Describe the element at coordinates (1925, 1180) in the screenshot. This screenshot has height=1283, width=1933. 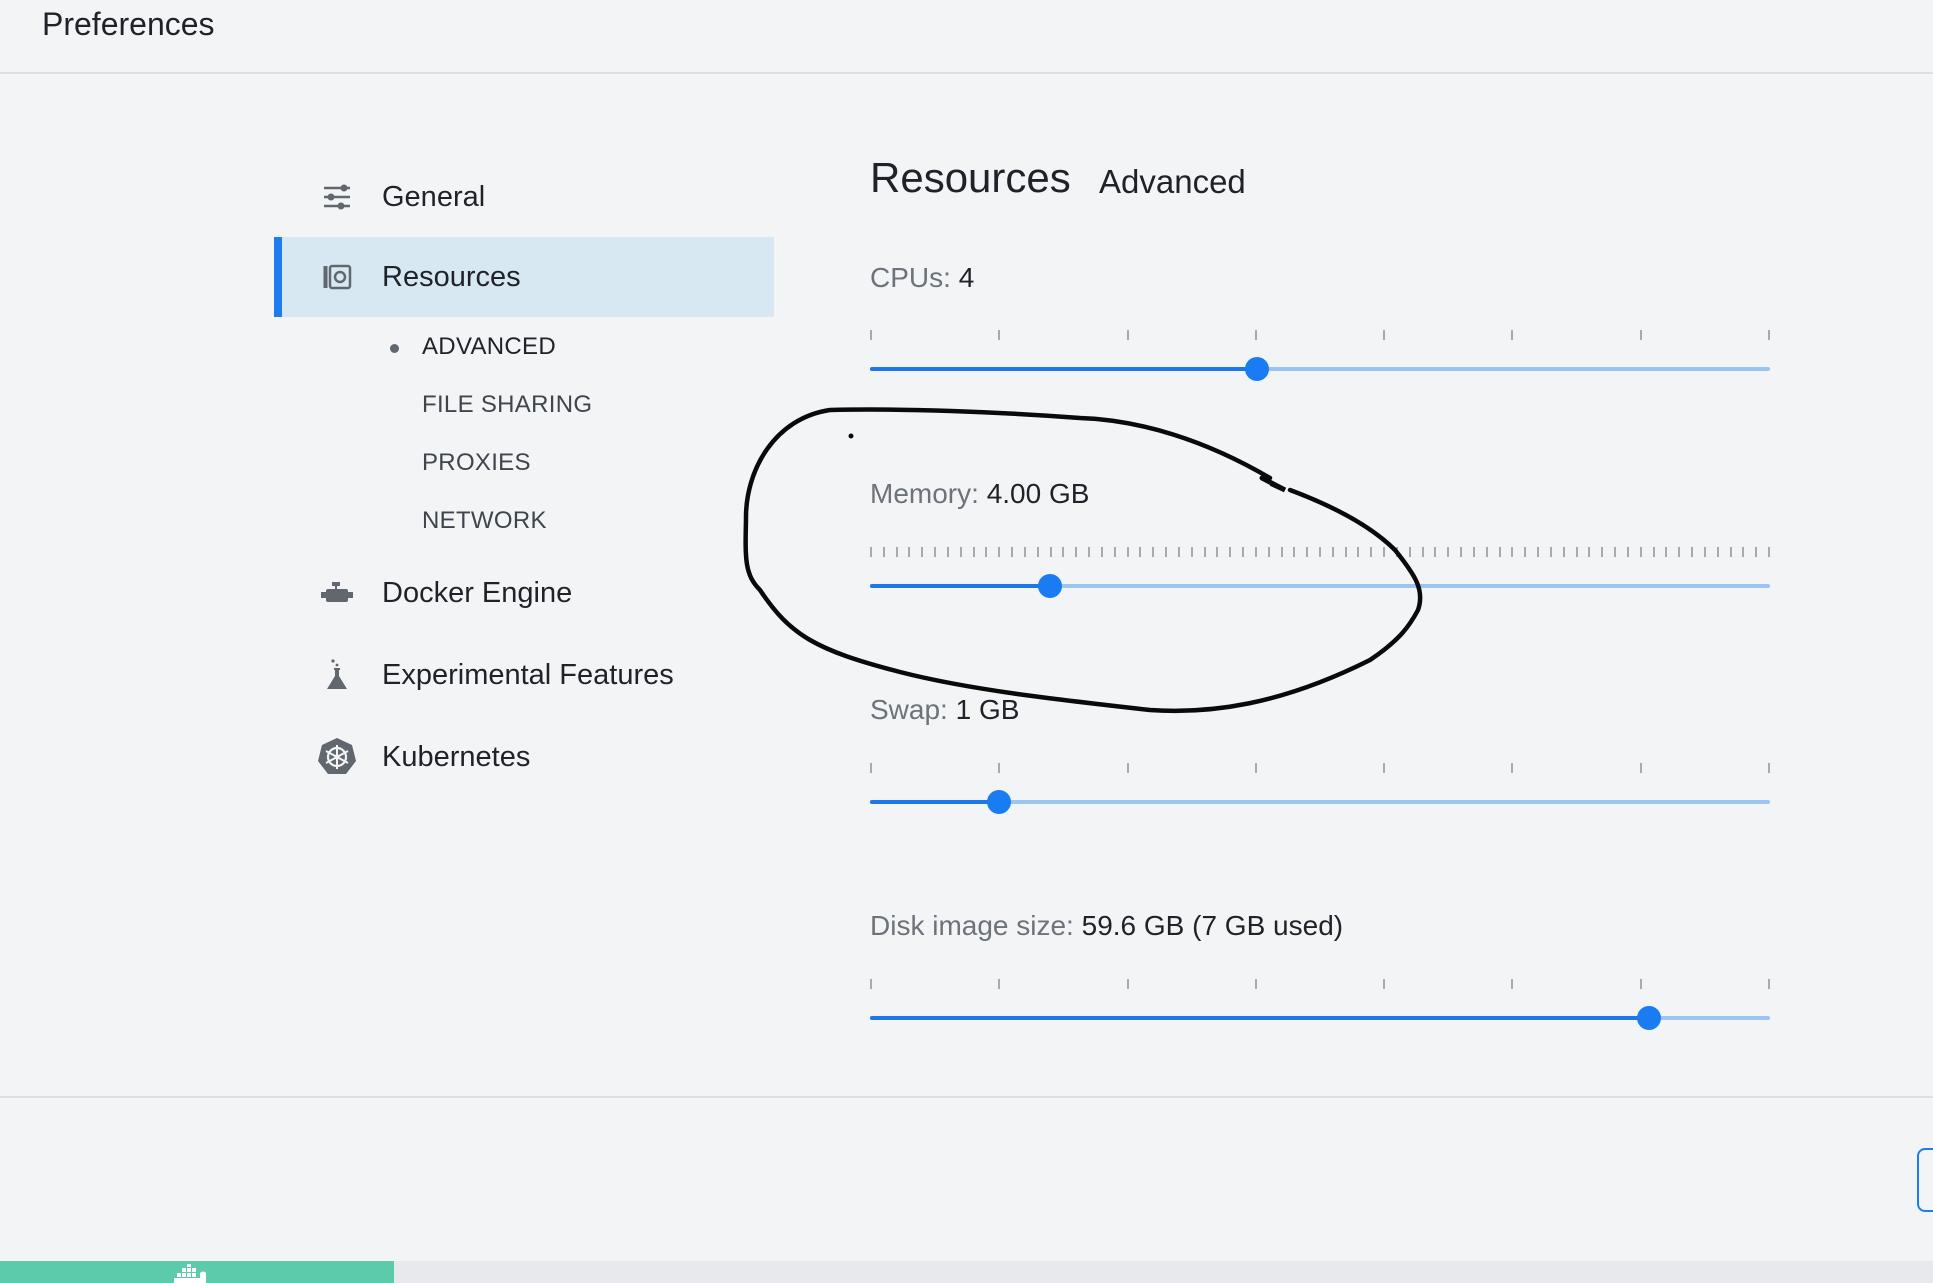
I see `apply-restart-button` at that location.